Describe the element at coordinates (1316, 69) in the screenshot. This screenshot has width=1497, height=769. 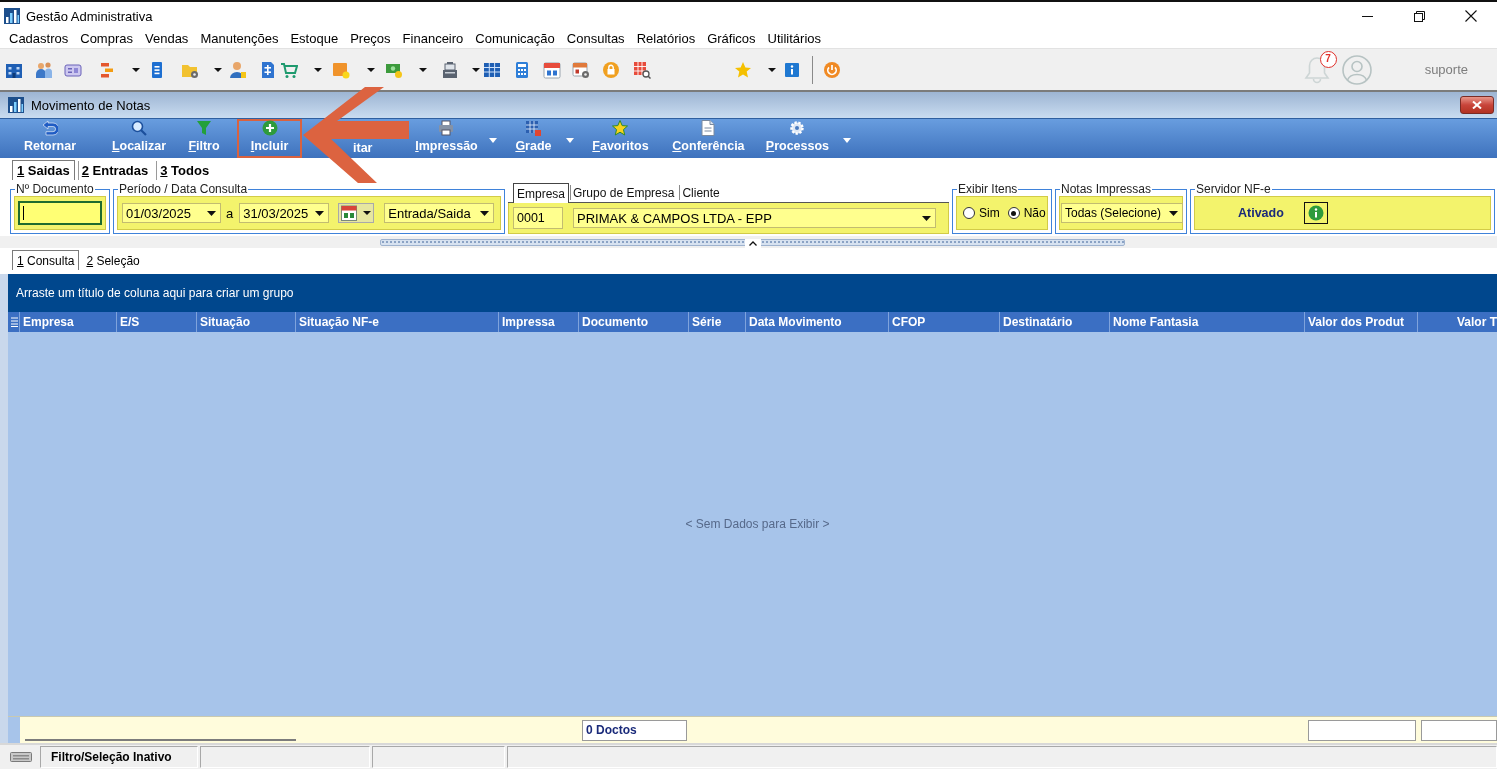
I see `bell-icon` at that location.